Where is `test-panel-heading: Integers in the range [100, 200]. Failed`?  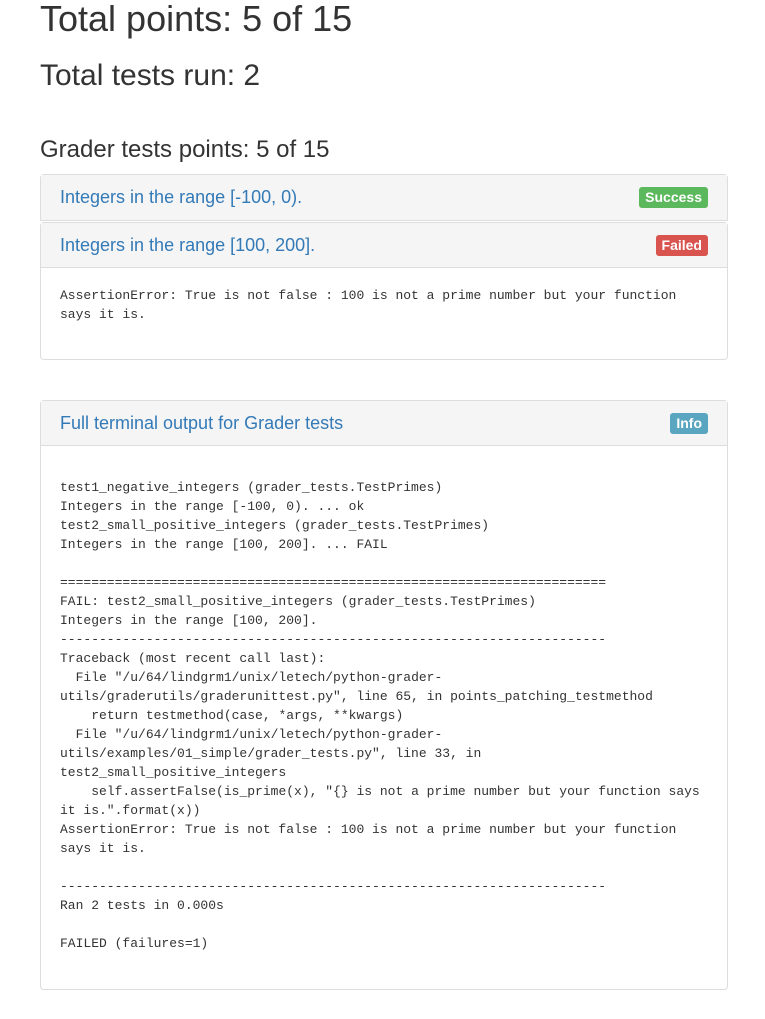
test-panel-heading: Integers in the range [100, 200]. Failed is located at coordinates (384, 245).